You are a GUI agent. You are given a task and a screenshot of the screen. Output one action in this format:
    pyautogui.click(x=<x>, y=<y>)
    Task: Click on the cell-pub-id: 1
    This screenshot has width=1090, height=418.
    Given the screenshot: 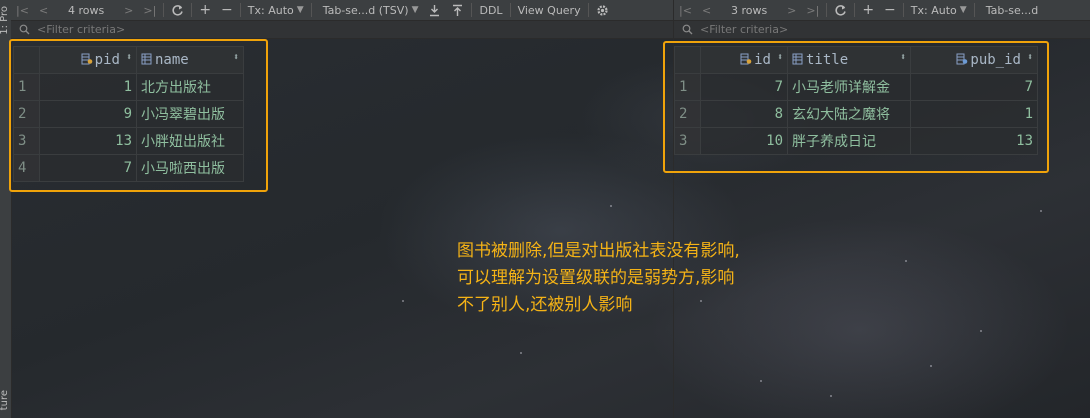 What is the action you would take?
    pyautogui.click(x=974, y=114)
    